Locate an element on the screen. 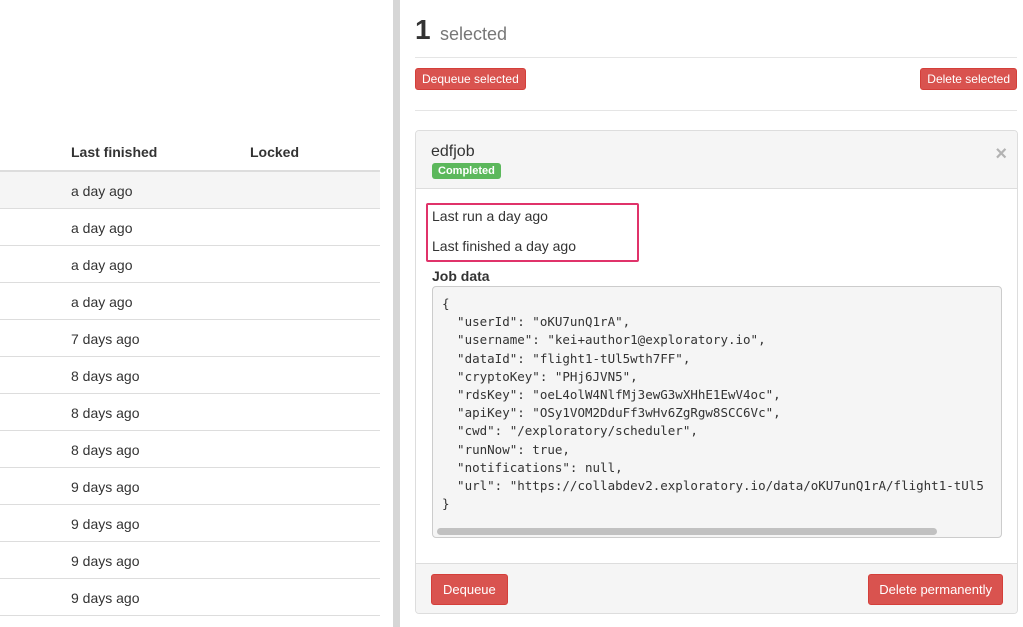 Image resolution: width=1023 pixels, height=627 pixels. pane-splitter is located at coordinates (391, 313).